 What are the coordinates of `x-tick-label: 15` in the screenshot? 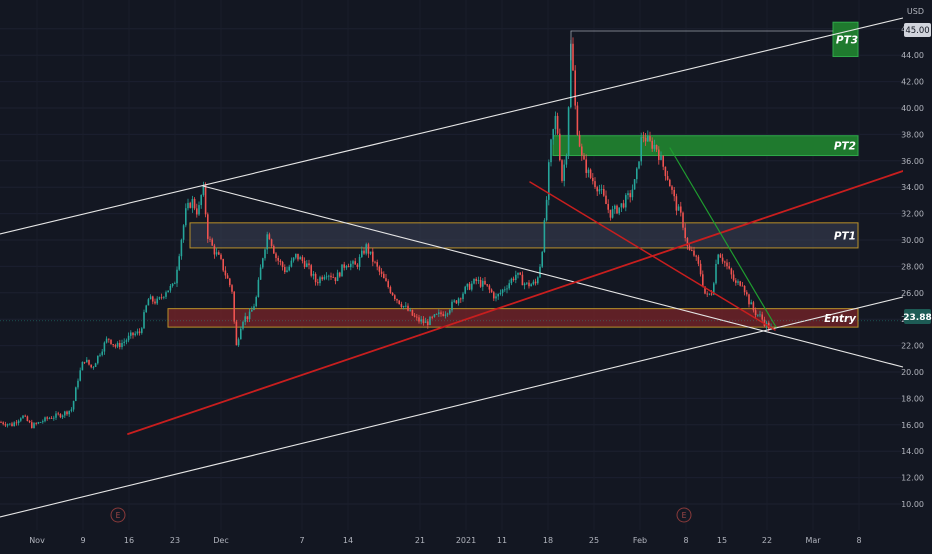 It's located at (722, 540).